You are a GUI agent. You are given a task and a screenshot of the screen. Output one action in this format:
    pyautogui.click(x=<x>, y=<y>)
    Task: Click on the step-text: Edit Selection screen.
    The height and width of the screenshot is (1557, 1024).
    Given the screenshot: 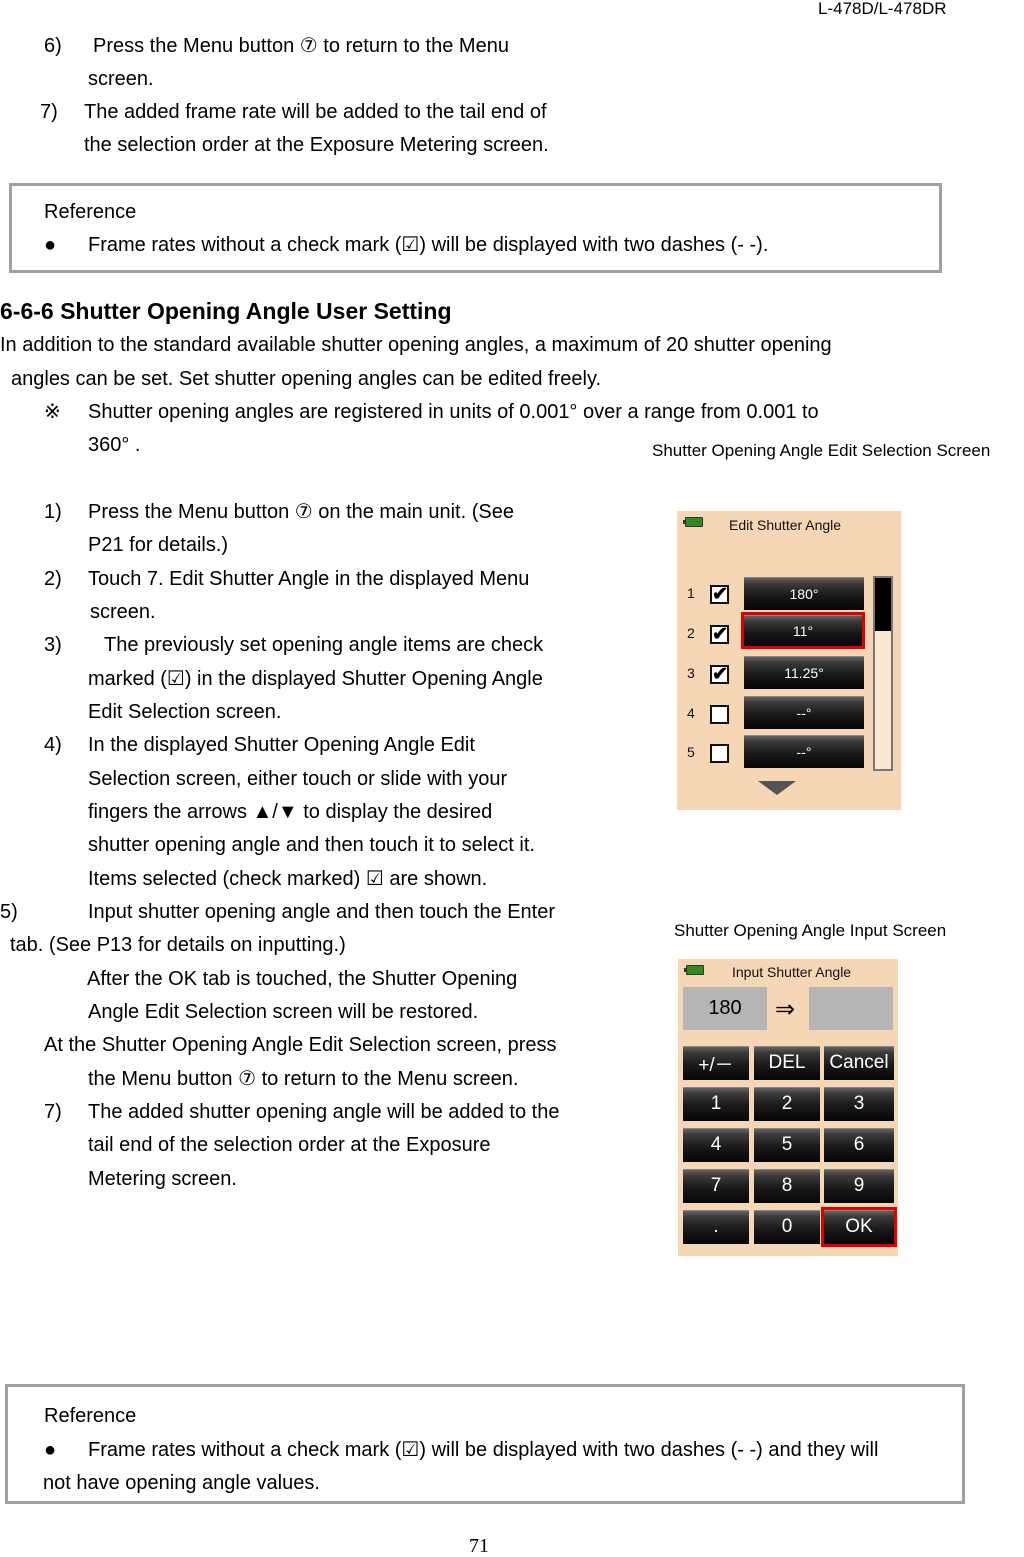 What is the action you would take?
    pyautogui.click(x=185, y=712)
    